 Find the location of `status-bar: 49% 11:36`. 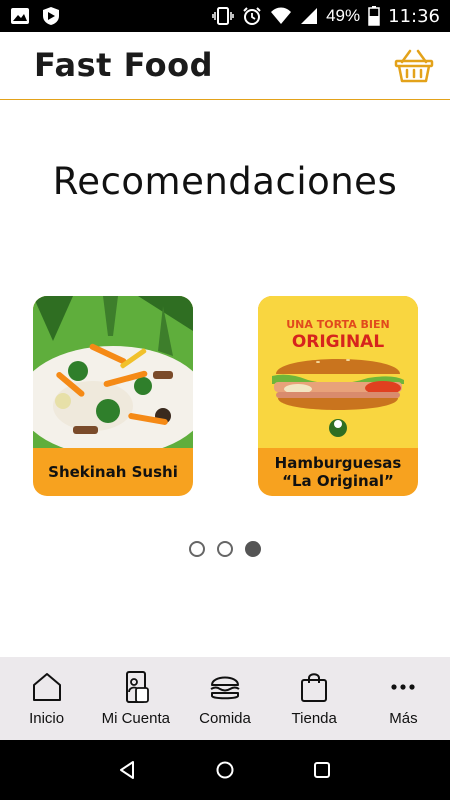

status-bar: 49% 11:36 is located at coordinates (225, 16).